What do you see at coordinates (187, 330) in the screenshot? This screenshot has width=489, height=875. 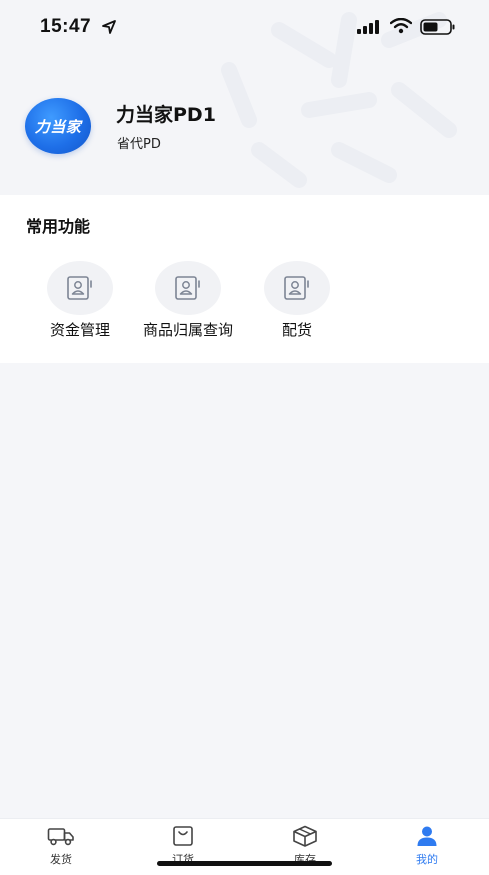 I see `function-label: 商品归属查询` at bounding box center [187, 330].